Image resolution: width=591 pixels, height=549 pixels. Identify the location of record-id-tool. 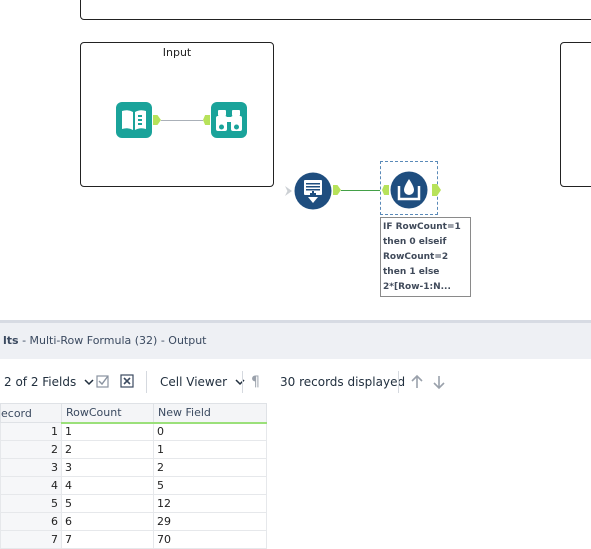
(313, 191).